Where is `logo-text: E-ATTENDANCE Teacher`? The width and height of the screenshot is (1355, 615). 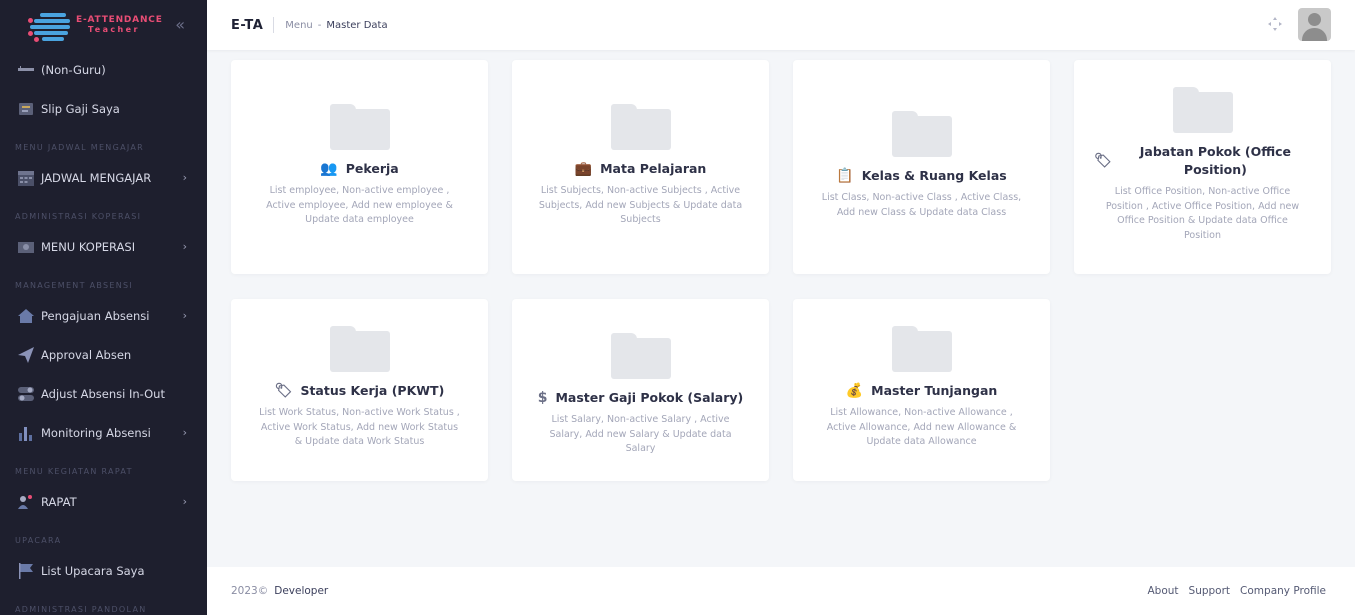
logo-text: E-ATTENDANCE Teacher is located at coordinates (119, 25).